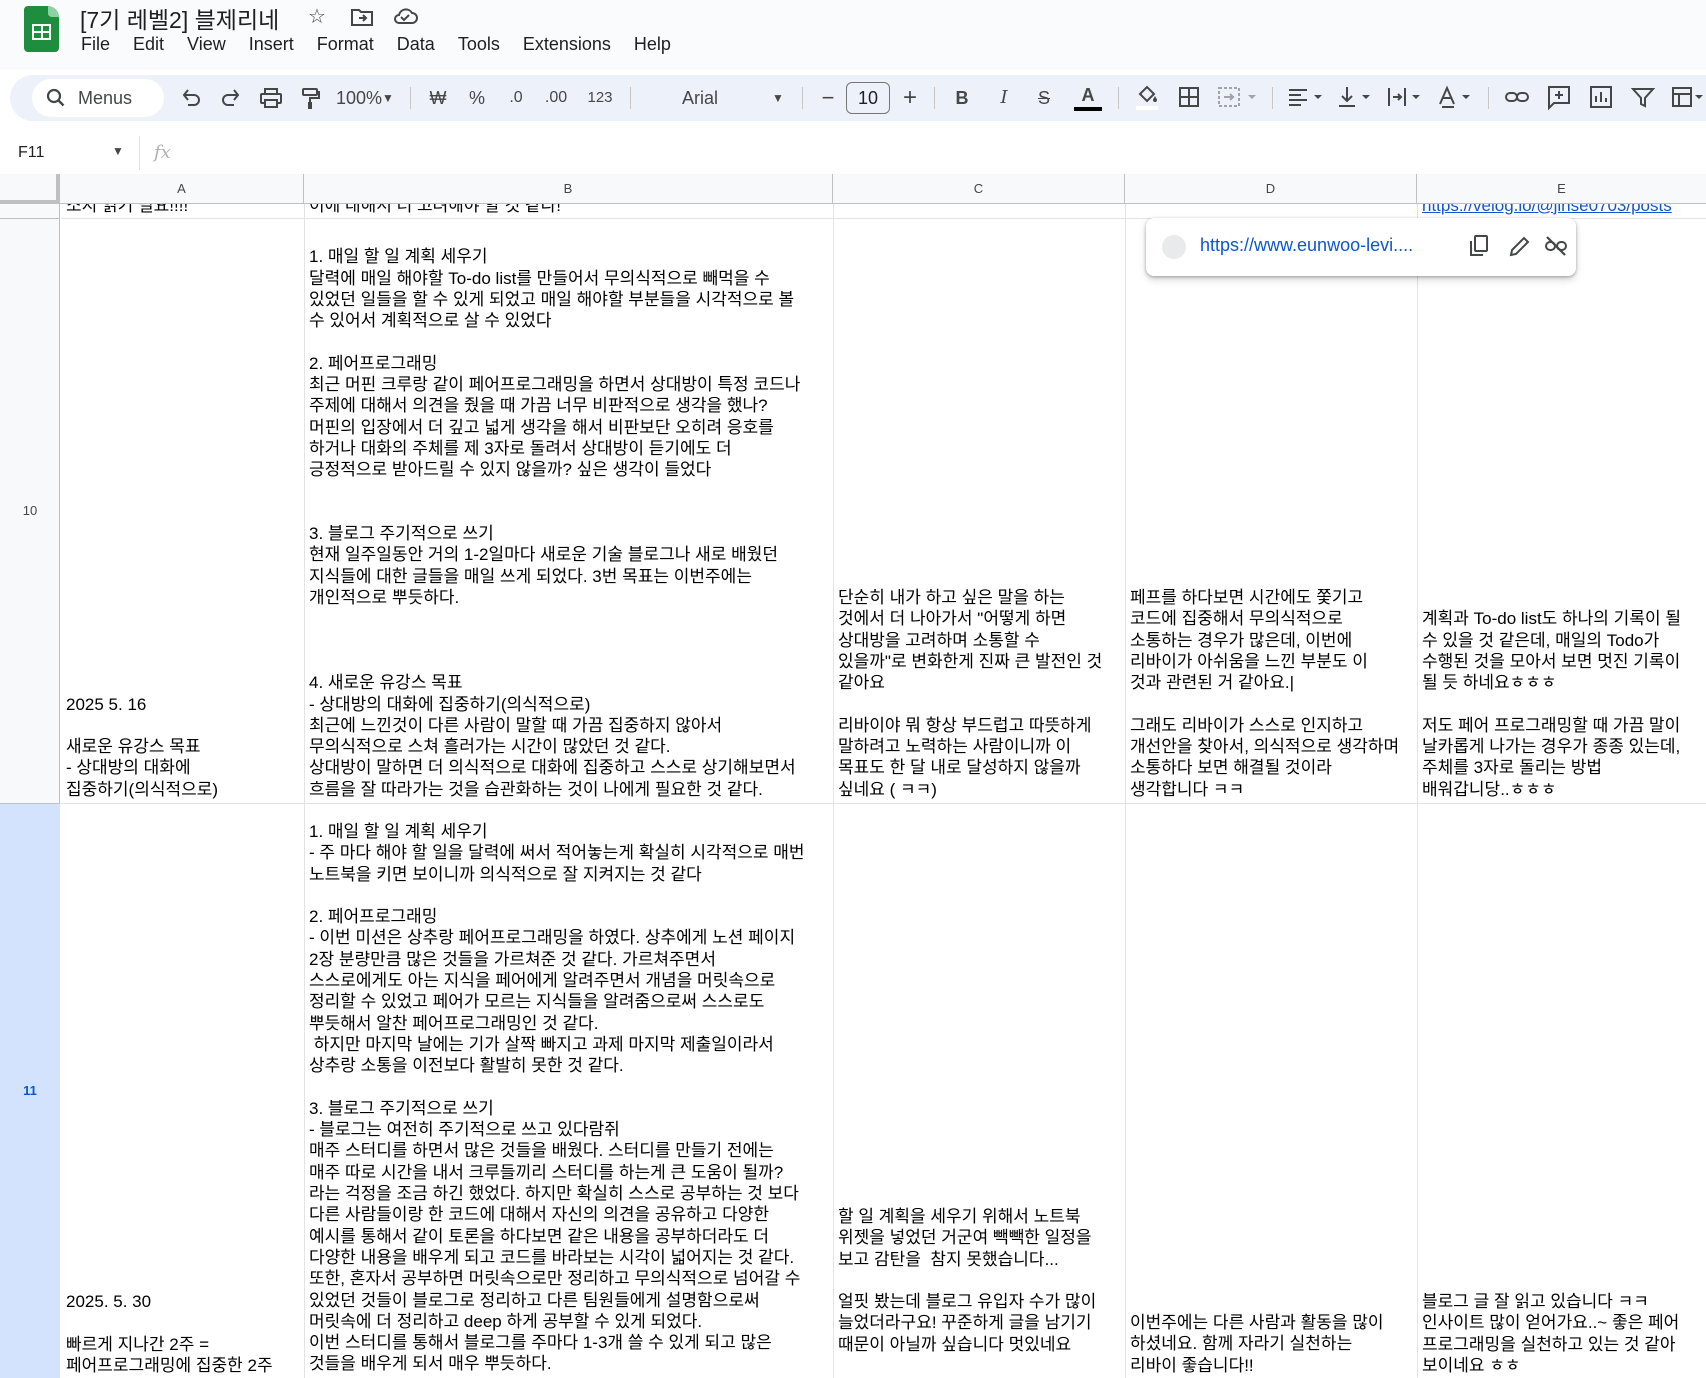 The width and height of the screenshot is (1706, 1378). What do you see at coordinates (1189, 98) in the screenshot?
I see `borders-icon` at bounding box center [1189, 98].